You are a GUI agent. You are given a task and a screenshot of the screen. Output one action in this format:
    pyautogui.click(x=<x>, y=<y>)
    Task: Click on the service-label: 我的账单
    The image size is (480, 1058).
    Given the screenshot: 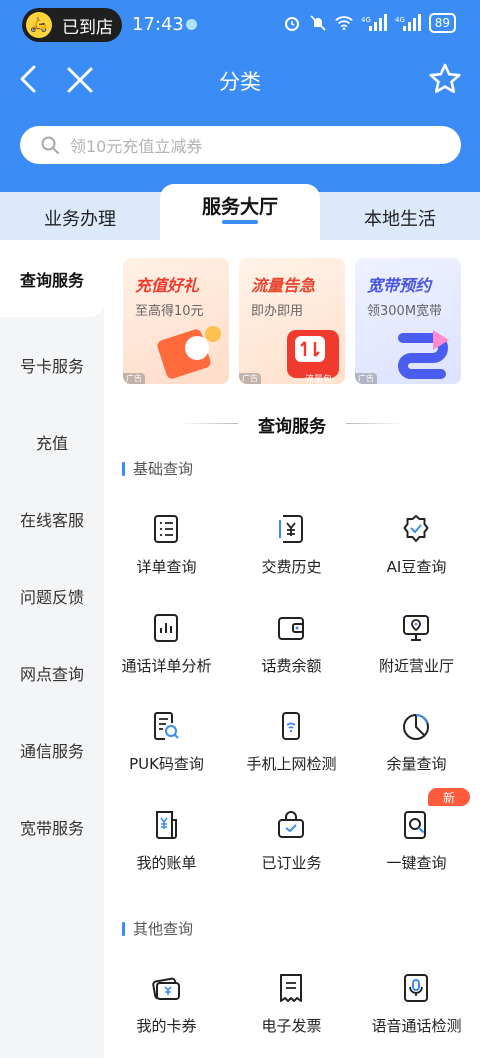 What is the action you would take?
    pyautogui.click(x=166, y=863)
    